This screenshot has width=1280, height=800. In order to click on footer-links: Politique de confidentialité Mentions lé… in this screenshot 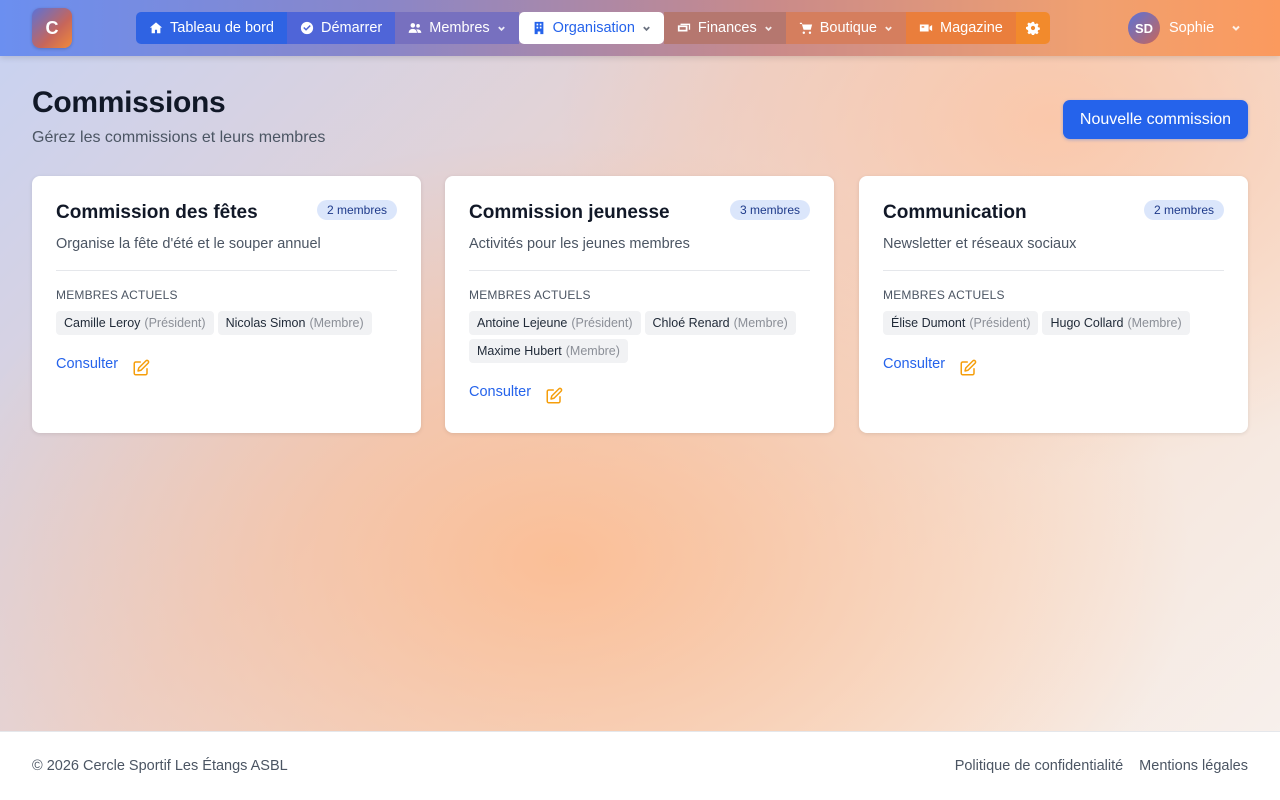, I will do `click(1101, 766)`.